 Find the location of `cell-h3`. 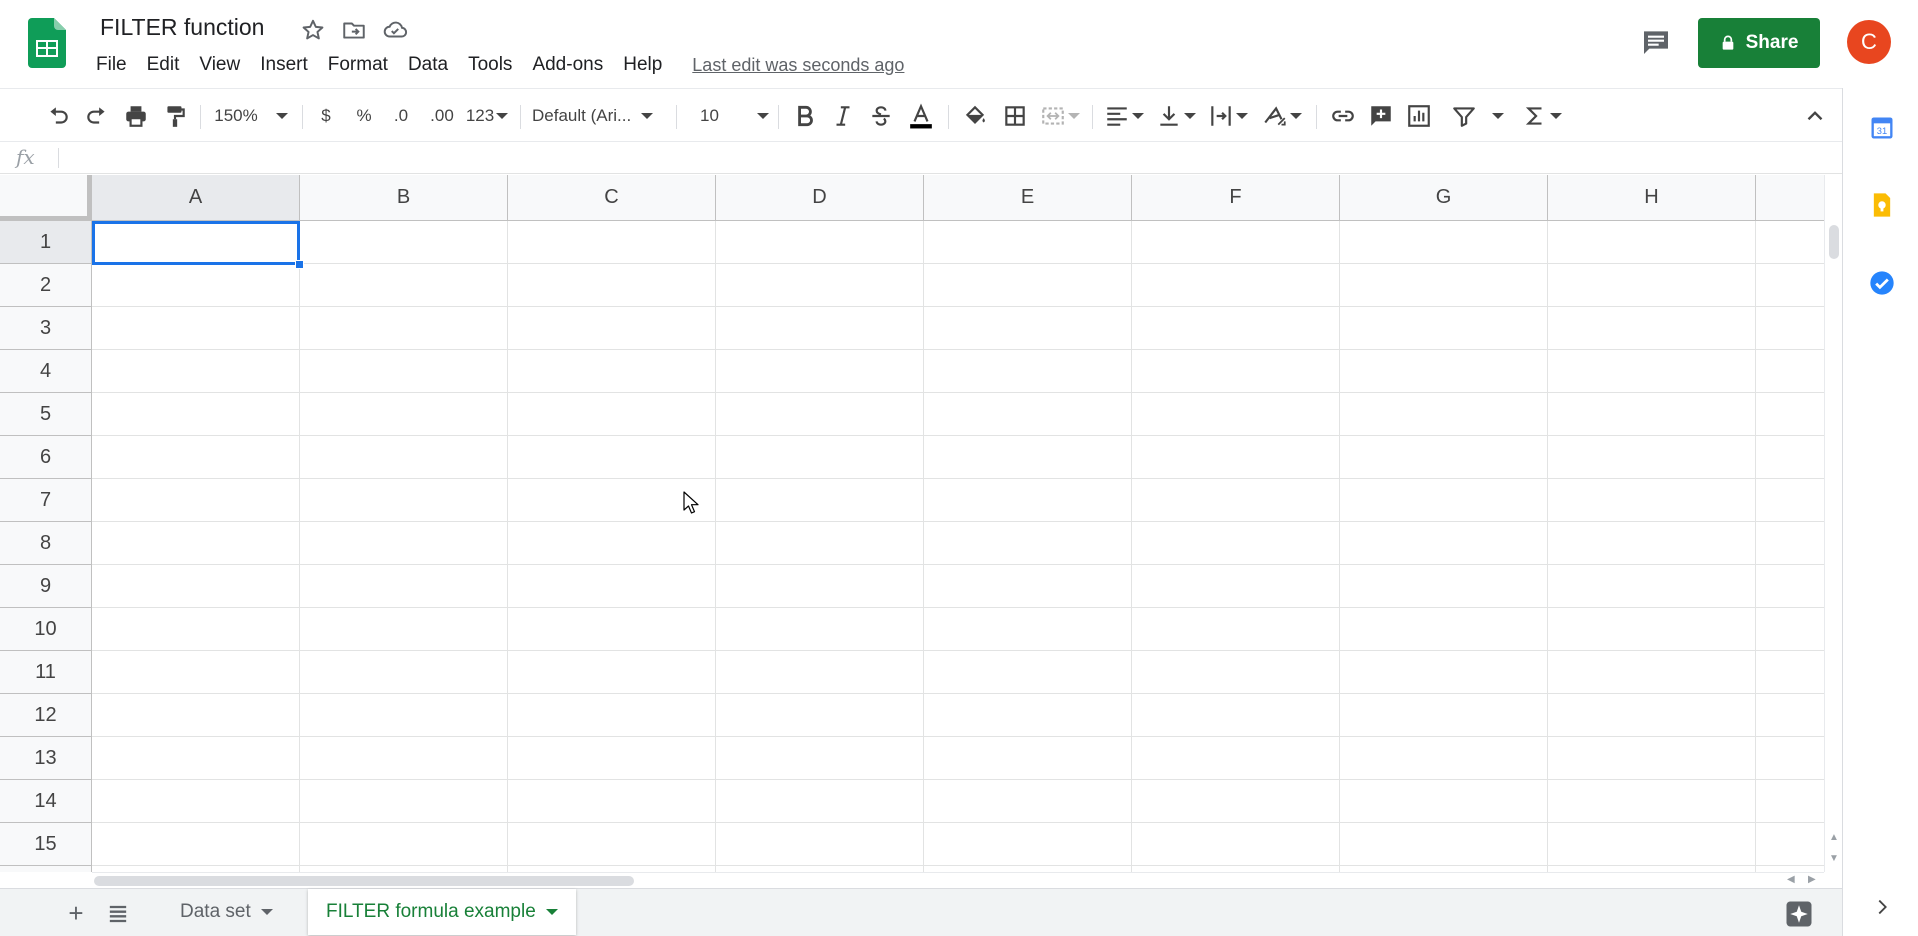

cell-h3 is located at coordinates (1652, 328).